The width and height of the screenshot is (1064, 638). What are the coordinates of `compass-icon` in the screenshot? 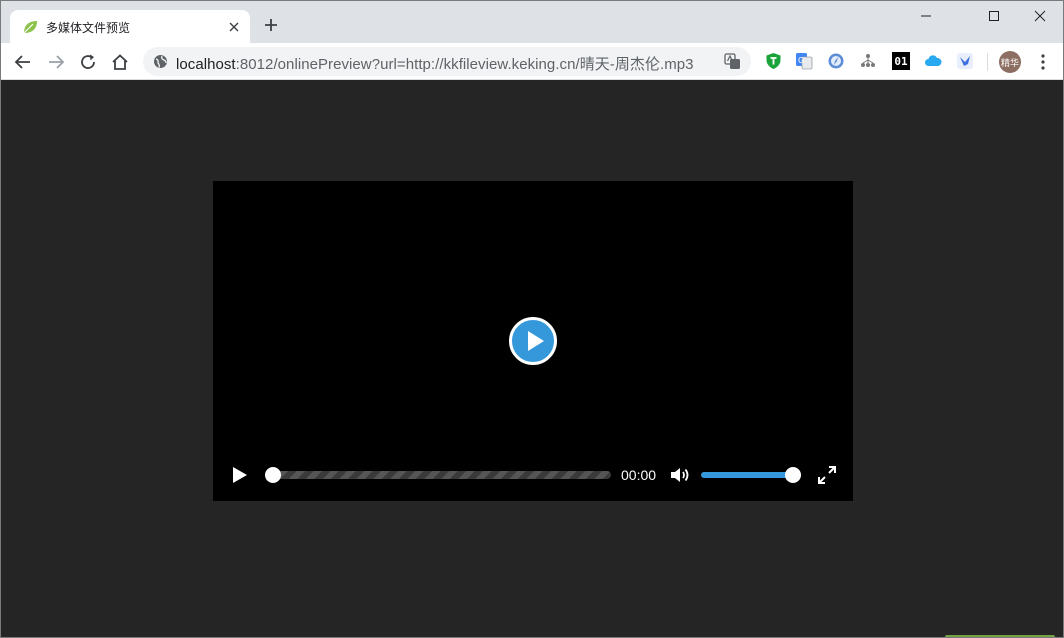 It's located at (836, 61).